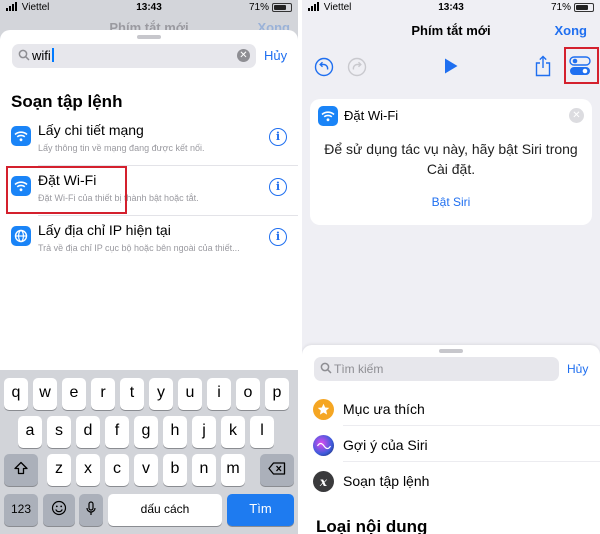 The image size is (600, 534). I want to click on content-types-heading: Loại nội dung, so click(372, 525).